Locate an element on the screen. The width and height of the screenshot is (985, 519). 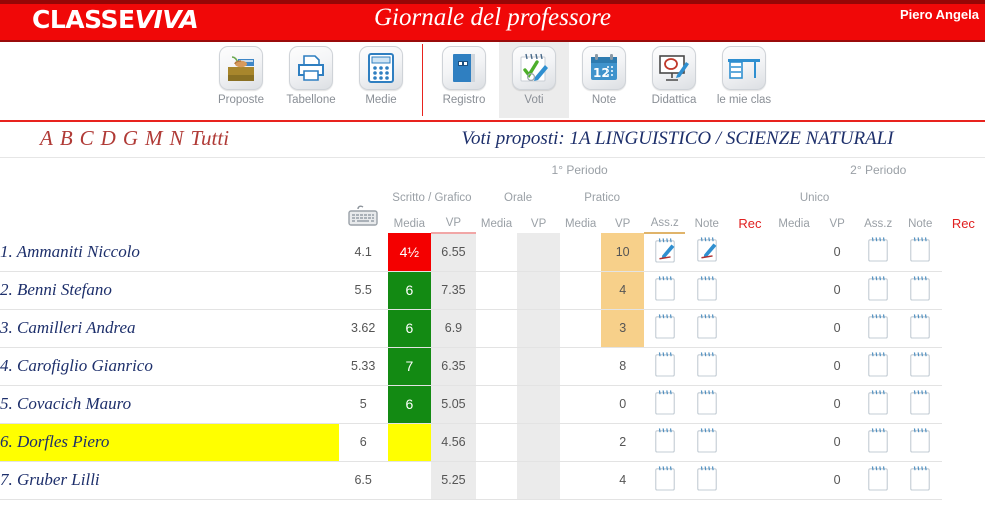
student-name-cell: 3. Camilleri Andrea is located at coordinates (169, 328).